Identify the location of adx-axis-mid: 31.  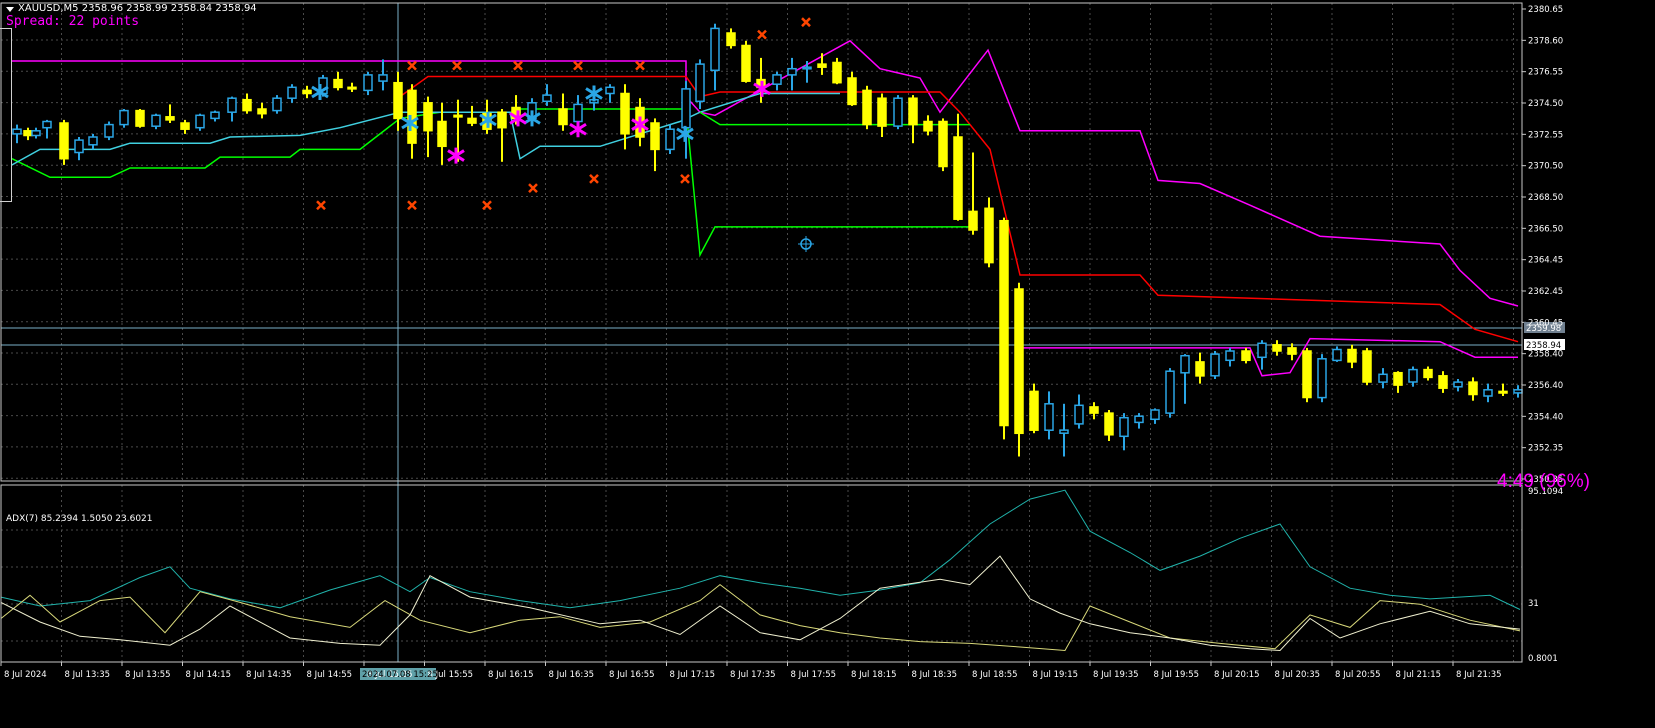
(1533, 604).